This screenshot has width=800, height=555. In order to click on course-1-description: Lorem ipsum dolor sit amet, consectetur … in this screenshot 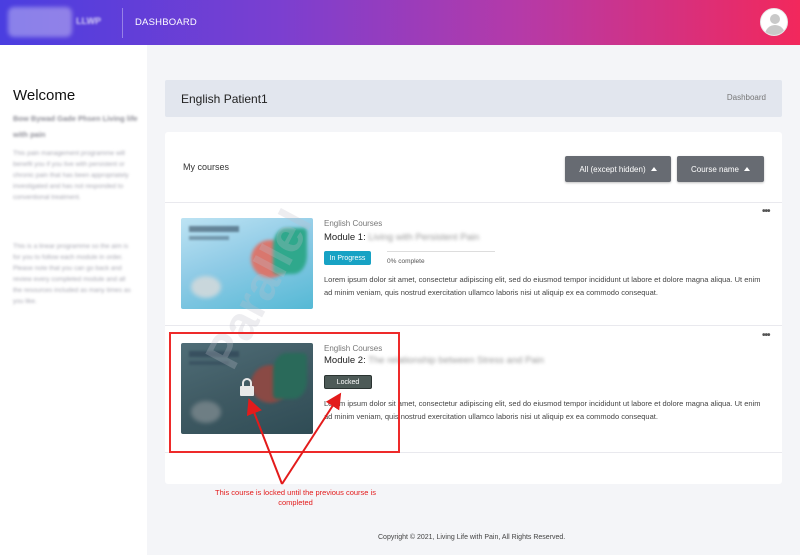, I will do `click(542, 286)`.